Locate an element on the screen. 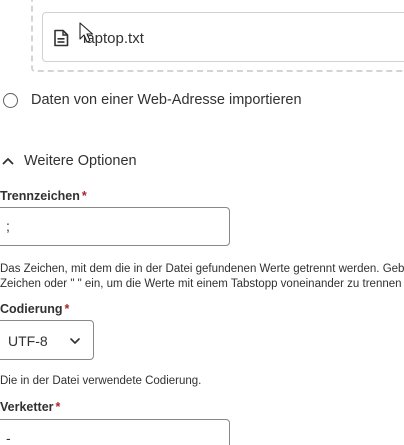 Image resolution: width=404 pixels, height=445 pixels. web-address-import-option: Daten von einer Web-Adresse importieren is located at coordinates (152, 100).